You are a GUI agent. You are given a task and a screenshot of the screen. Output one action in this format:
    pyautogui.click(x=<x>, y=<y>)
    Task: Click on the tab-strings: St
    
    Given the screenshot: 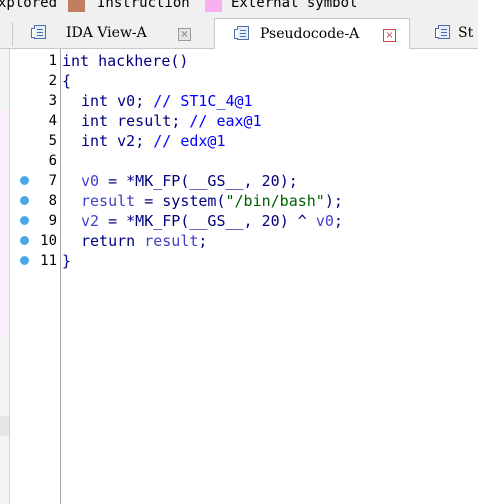 What is the action you would take?
    pyautogui.click(x=445, y=33)
    